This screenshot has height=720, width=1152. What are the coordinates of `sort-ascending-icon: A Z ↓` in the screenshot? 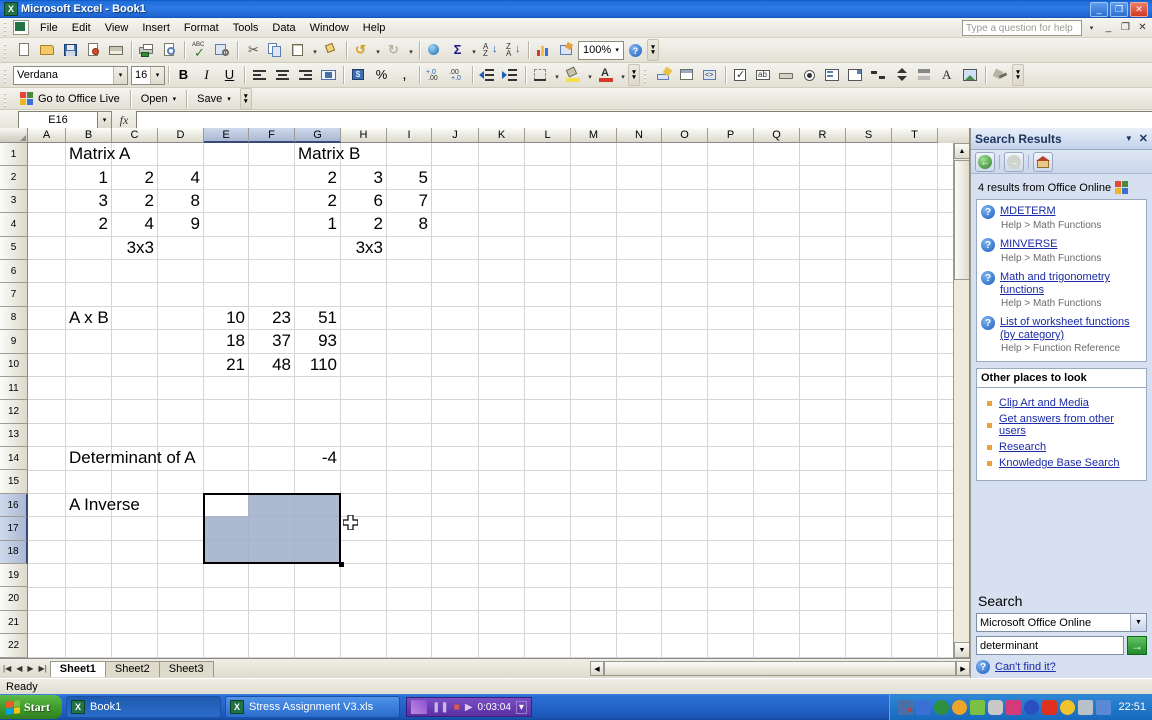 It's located at (490, 50).